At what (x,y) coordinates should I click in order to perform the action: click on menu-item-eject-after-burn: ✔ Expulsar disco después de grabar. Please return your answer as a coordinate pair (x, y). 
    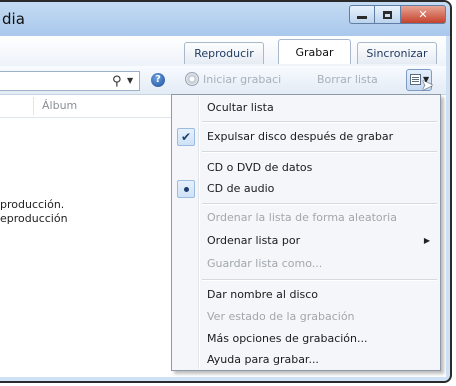
    Looking at the image, I should click on (306, 137).